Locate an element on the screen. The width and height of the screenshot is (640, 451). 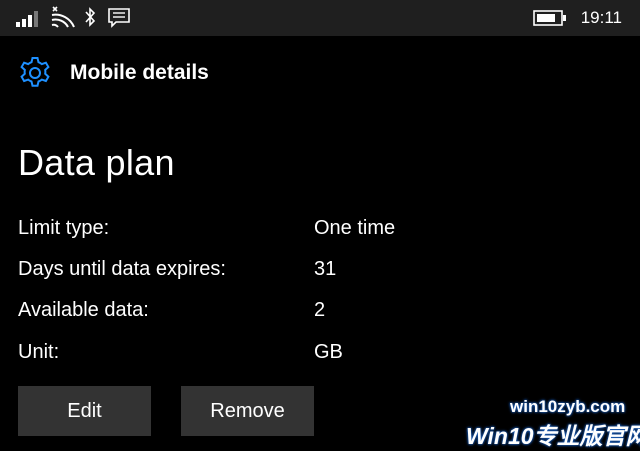
detail-row-days-until-expires: Days until data expires: 31 is located at coordinates (318, 273).